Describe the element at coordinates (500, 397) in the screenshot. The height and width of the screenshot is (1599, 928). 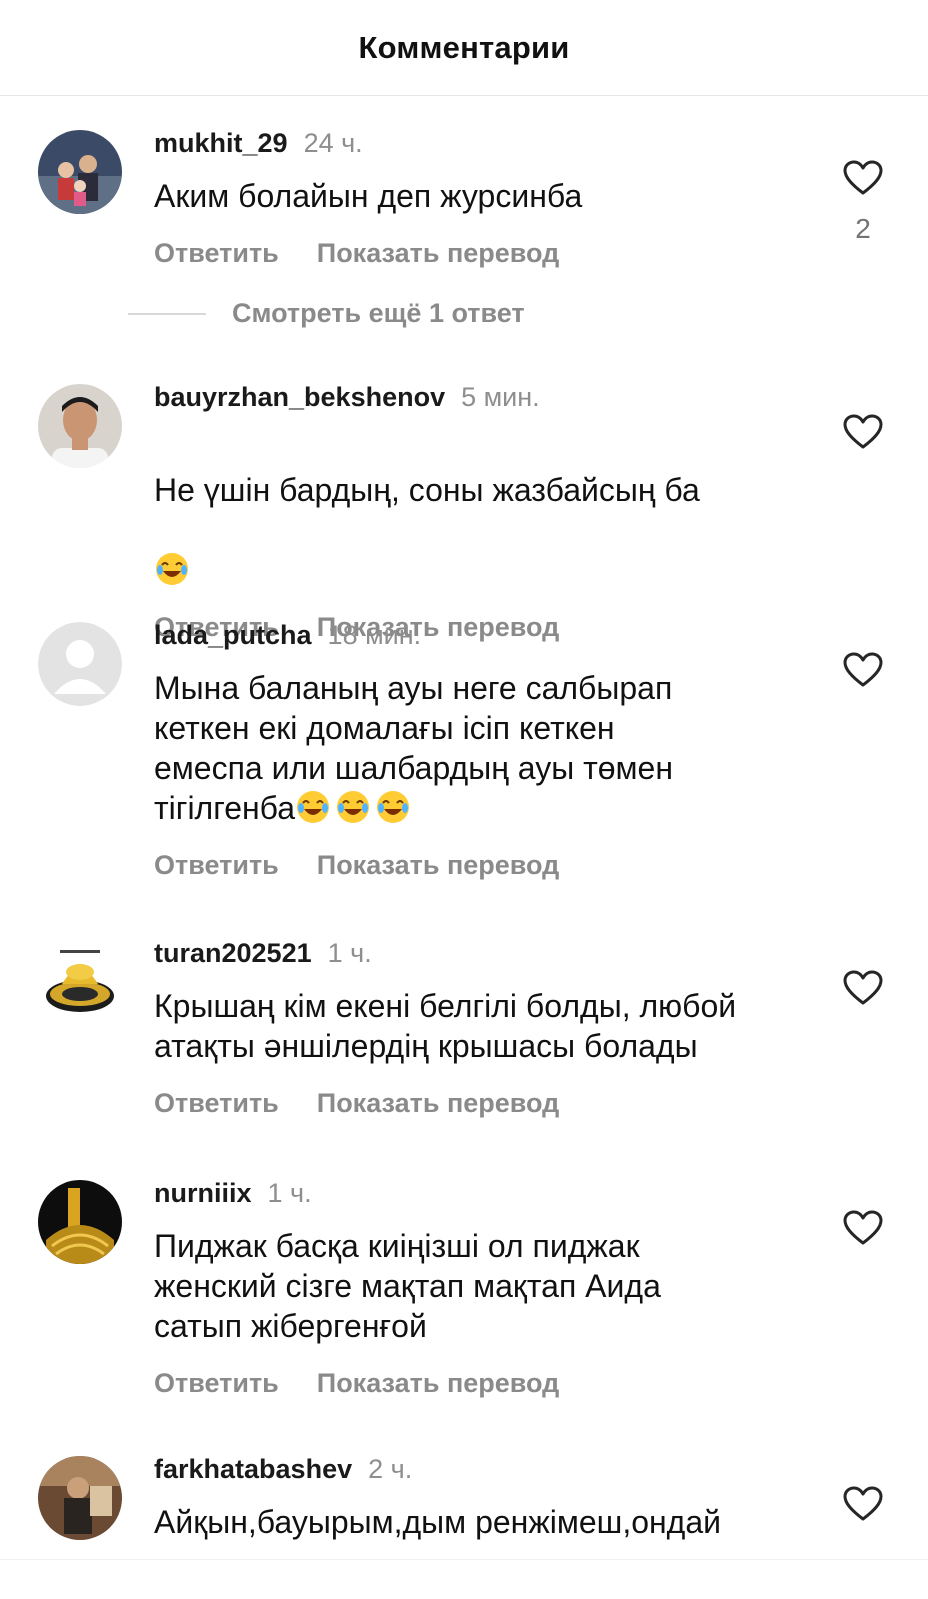
I see `comment-time: 5 мин.` at that location.